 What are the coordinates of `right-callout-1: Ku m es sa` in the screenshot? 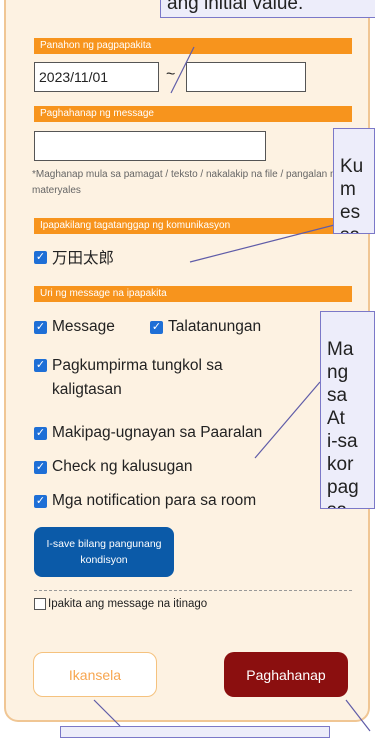 It's located at (354, 181).